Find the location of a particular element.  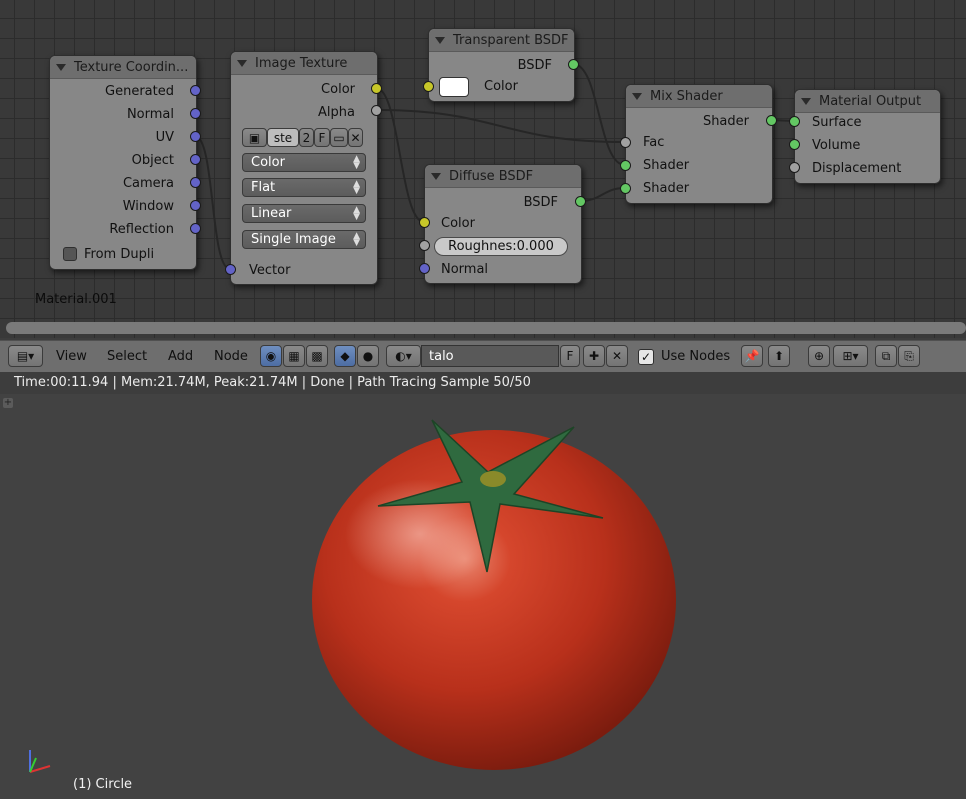

material-browse-icon: ◐▾ is located at coordinates (403, 356).